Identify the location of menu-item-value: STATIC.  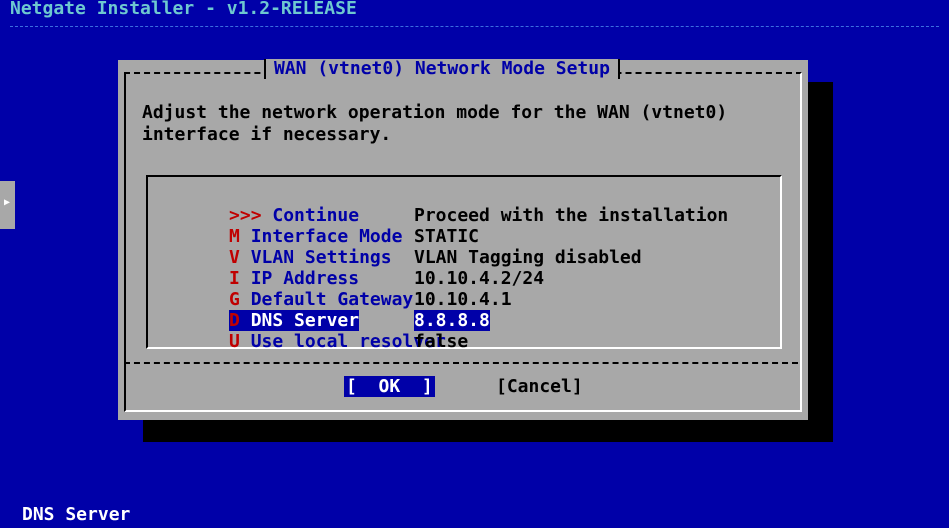
(447, 236).